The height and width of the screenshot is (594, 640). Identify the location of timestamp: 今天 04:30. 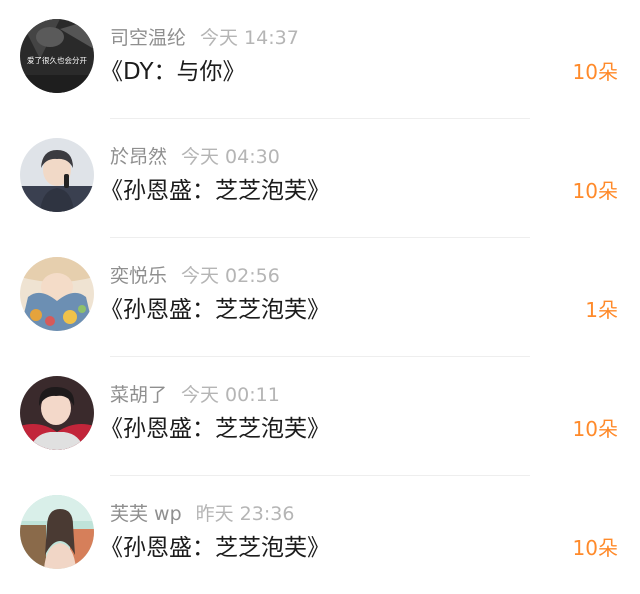
(230, 157).